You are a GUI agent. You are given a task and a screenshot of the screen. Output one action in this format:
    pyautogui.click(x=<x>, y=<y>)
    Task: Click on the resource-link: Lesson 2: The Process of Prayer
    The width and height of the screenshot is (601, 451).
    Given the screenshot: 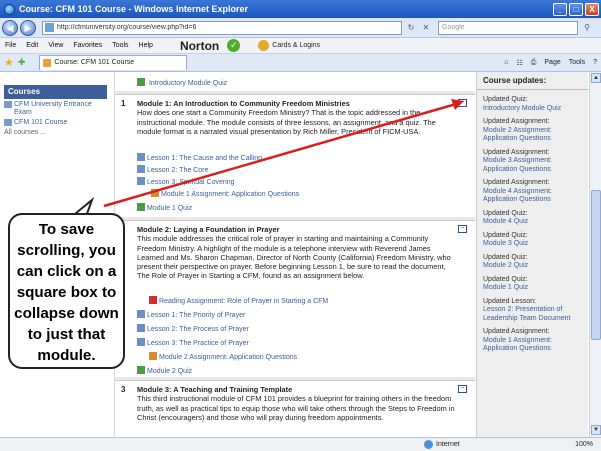 What is the action you would take?
    pyautogui.click(x=193, y=328)
    